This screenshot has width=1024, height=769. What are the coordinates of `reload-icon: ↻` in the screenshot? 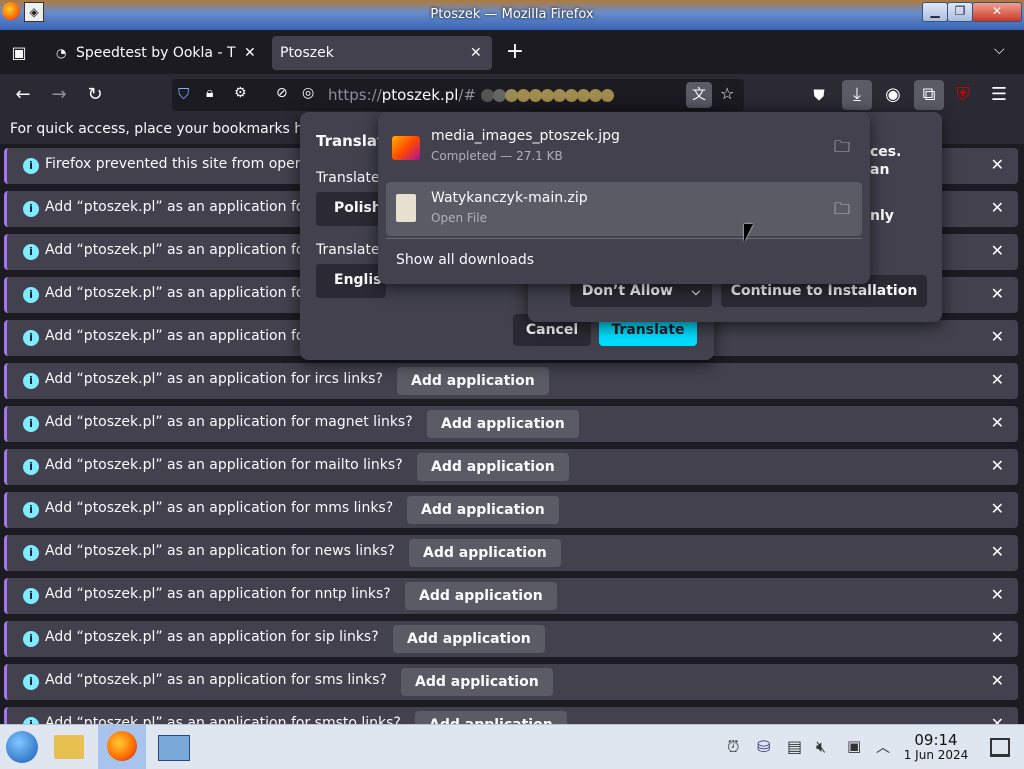 It's located at (95, 95).